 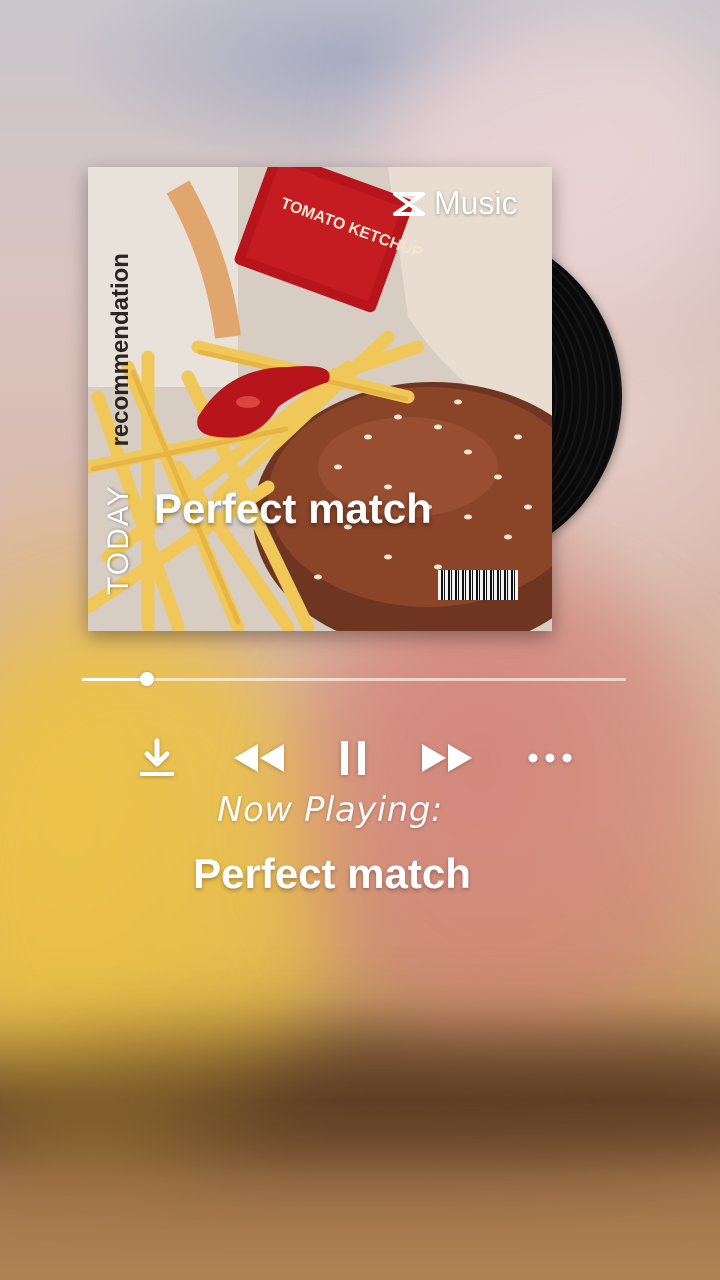 I want to click on music-logo-icon, so click(x=409, y=203).